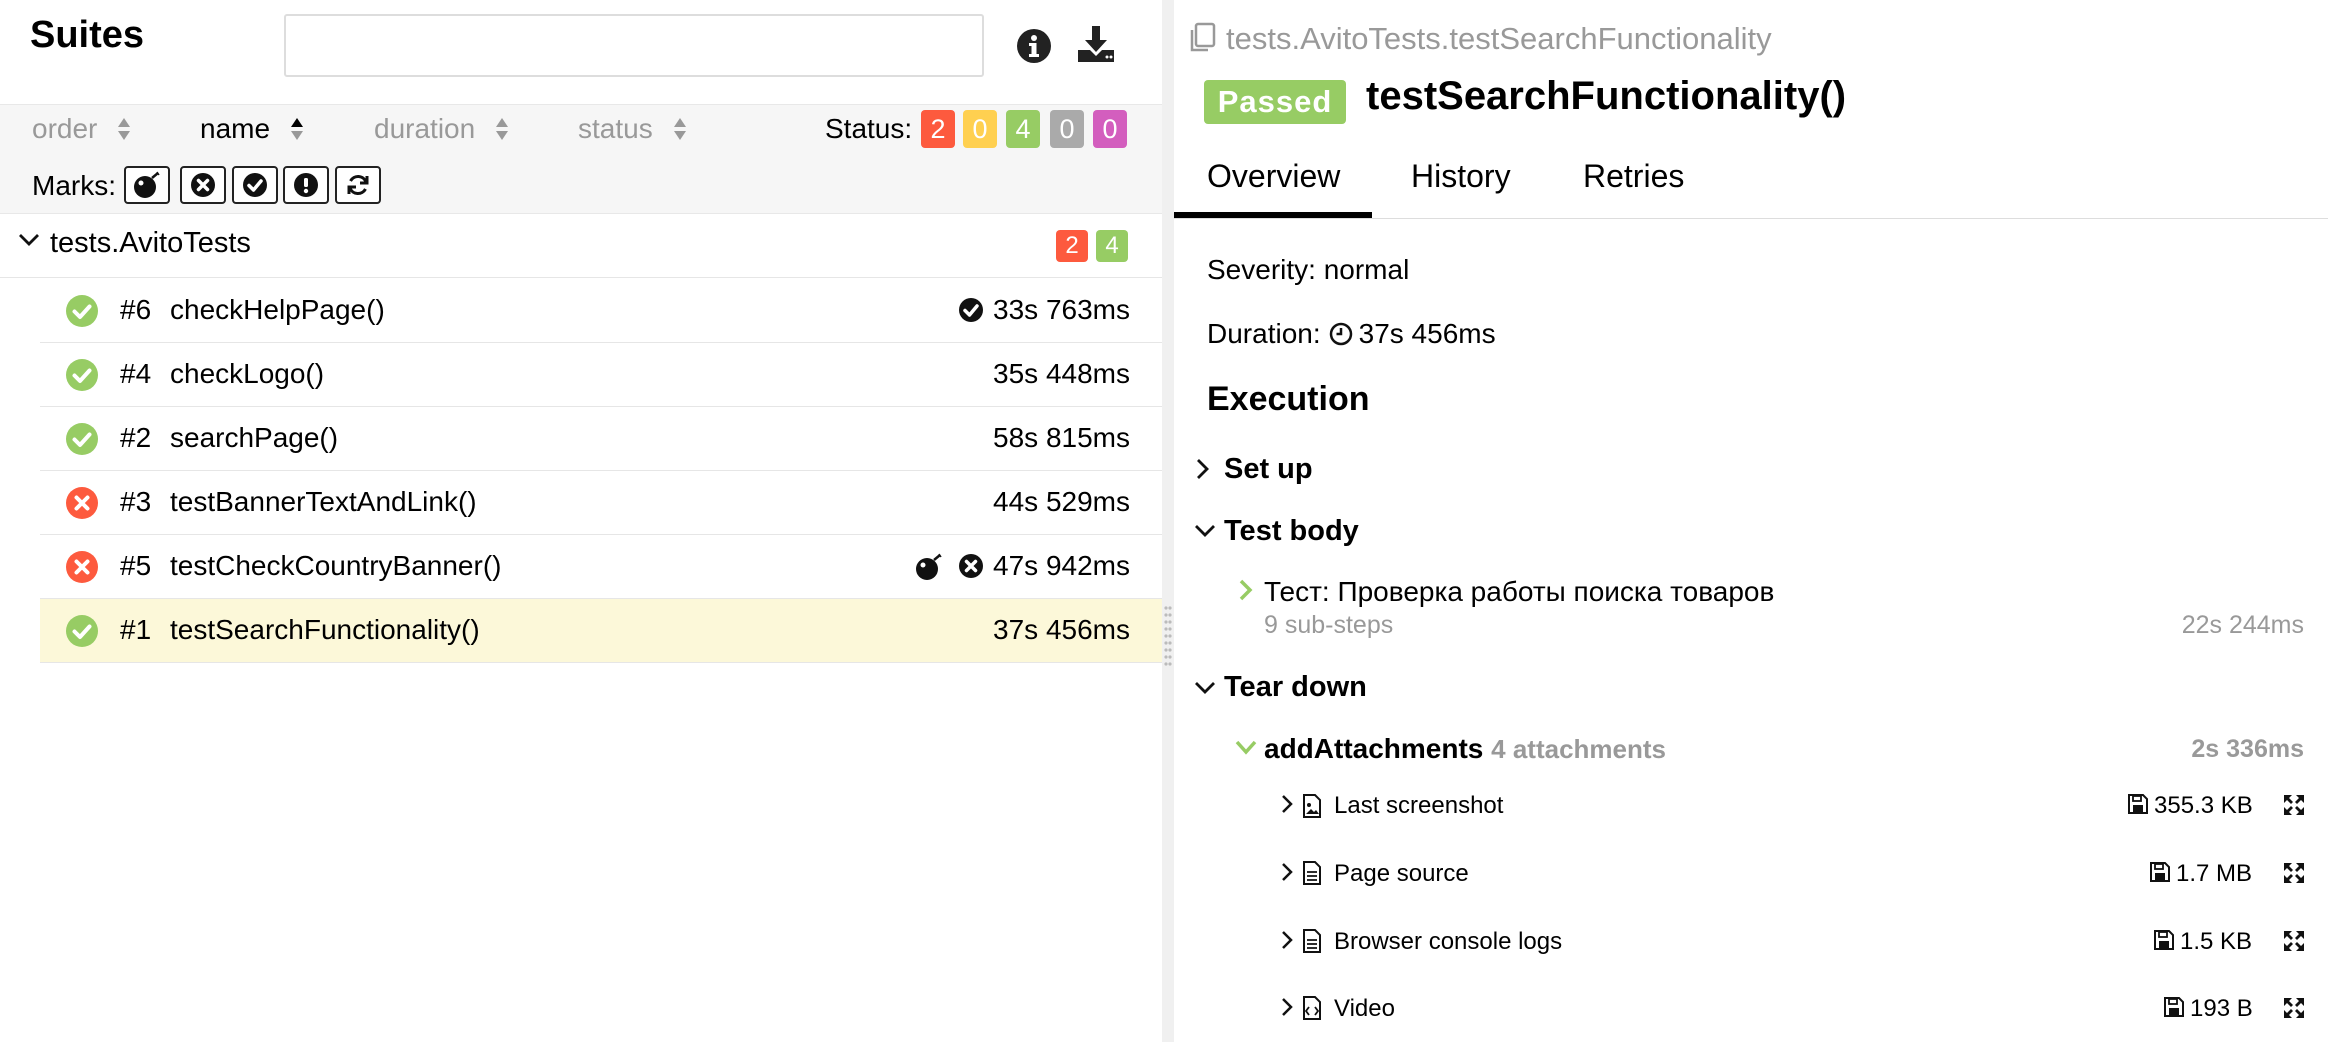 The width and height of the screenshot is (2328, 1042). I want to click on status-failed-icon, so click(82, 567).